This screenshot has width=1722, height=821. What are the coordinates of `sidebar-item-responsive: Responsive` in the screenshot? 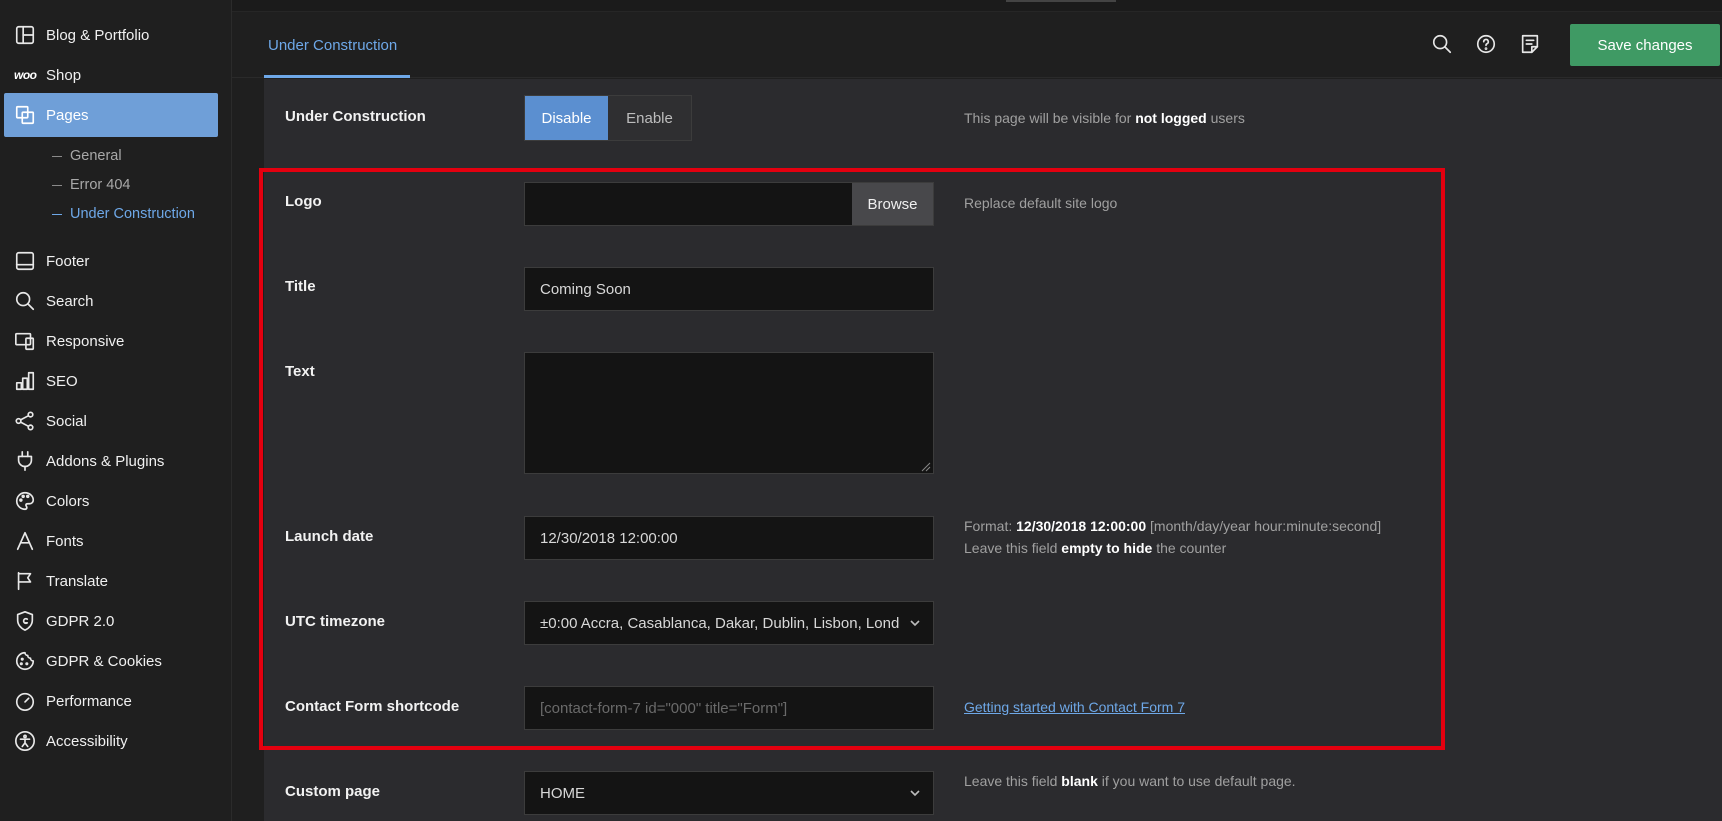 It's located at (111, 341).